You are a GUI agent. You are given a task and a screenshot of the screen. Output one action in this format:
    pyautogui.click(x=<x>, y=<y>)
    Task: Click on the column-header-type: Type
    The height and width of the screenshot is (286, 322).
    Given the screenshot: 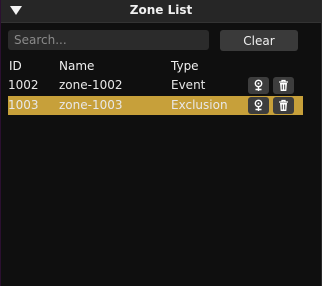 What is the action you would take?
    pyautogui.click(x=185, y=66)
    